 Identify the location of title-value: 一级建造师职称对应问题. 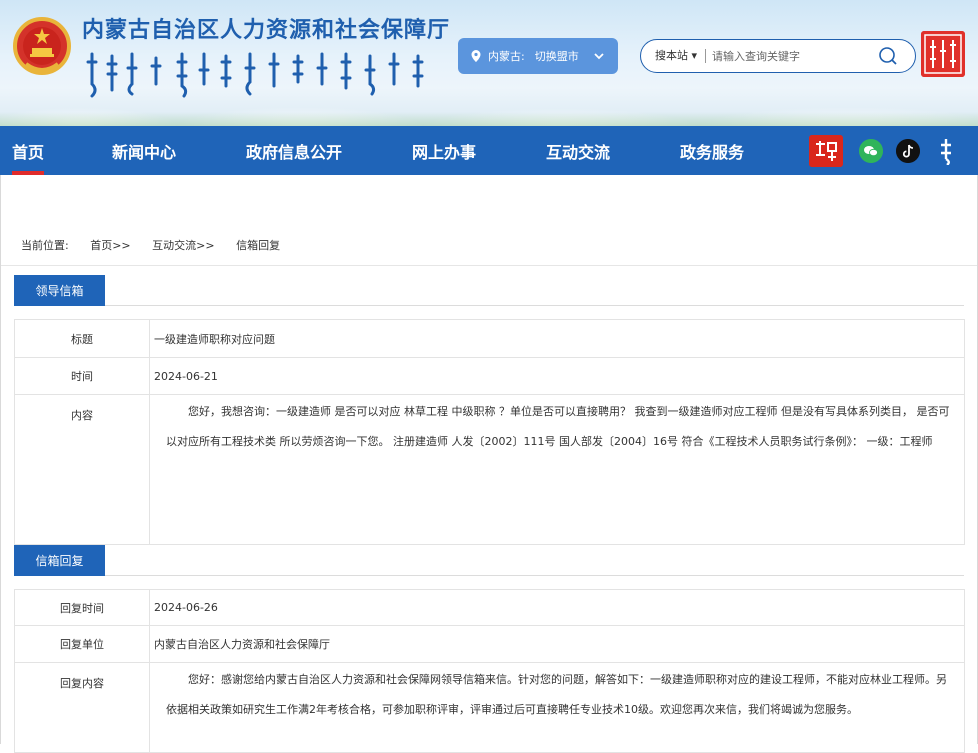
(557, 338).